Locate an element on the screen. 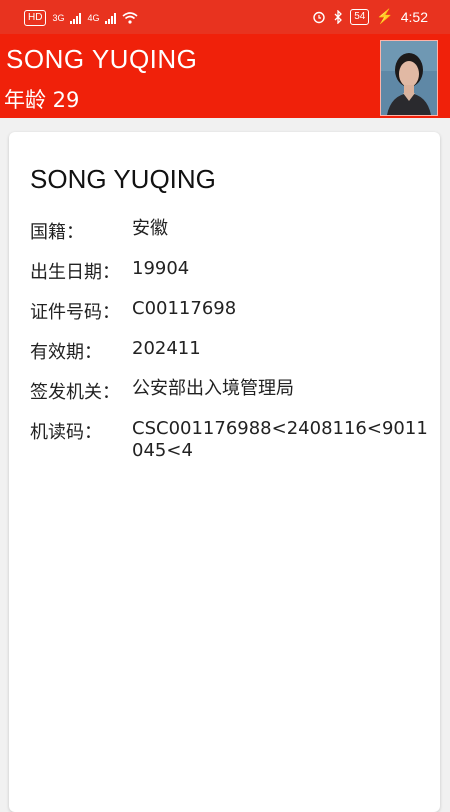 The width and height of the screenshot is (450, 812). status-bar: HD 3G 4G 54 ⚡ 4:52 is located at coordinates (225, 17).